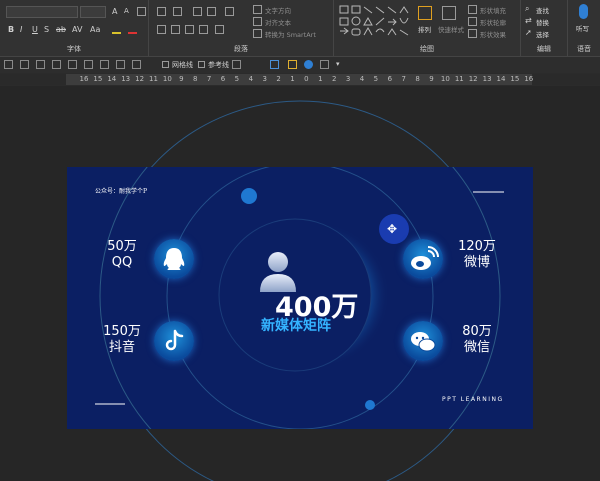 The width and height of the screenshot is (600, 481). Describe the element at coordinates (493, 22) in the screenshot. I see `shape-outline-label: 形状轮廓` at that location.